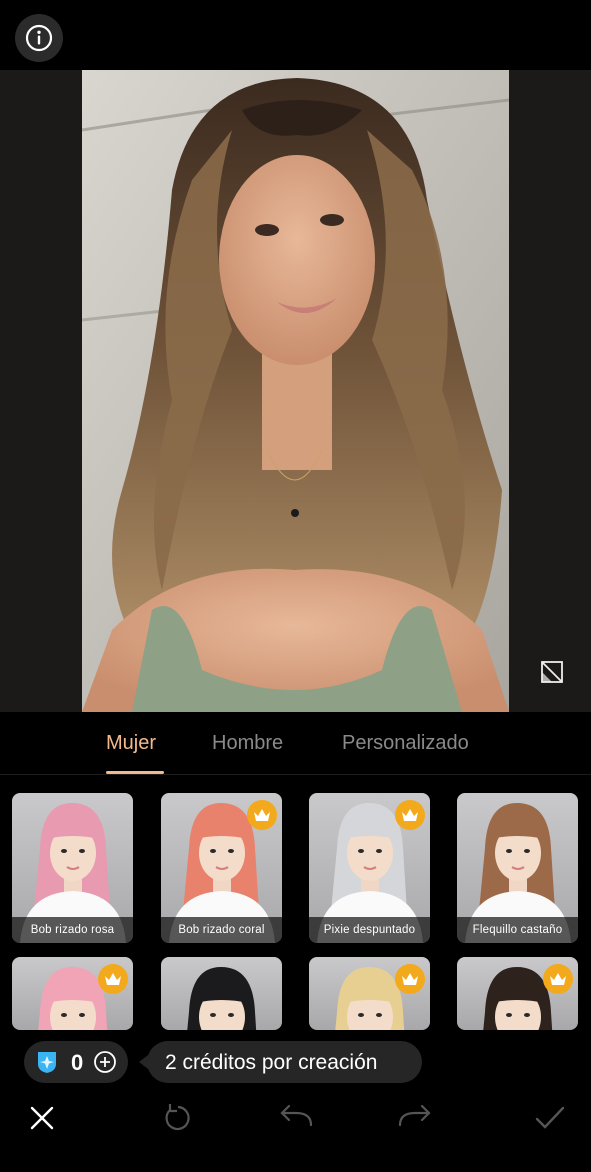 This screenshot has height=1172, width=591. I want to click on undo-icon, so click(296, 1115).